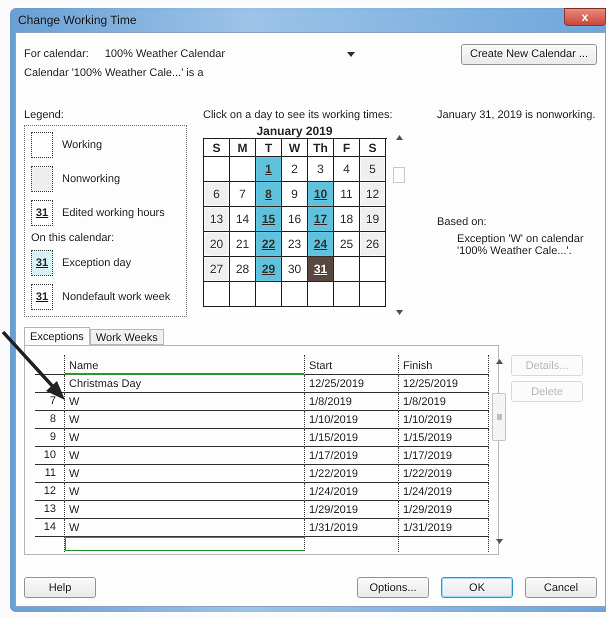  Describe the element at coordinates (243, 194) in the screenshot. I see `calendar-day: 7` at that location.